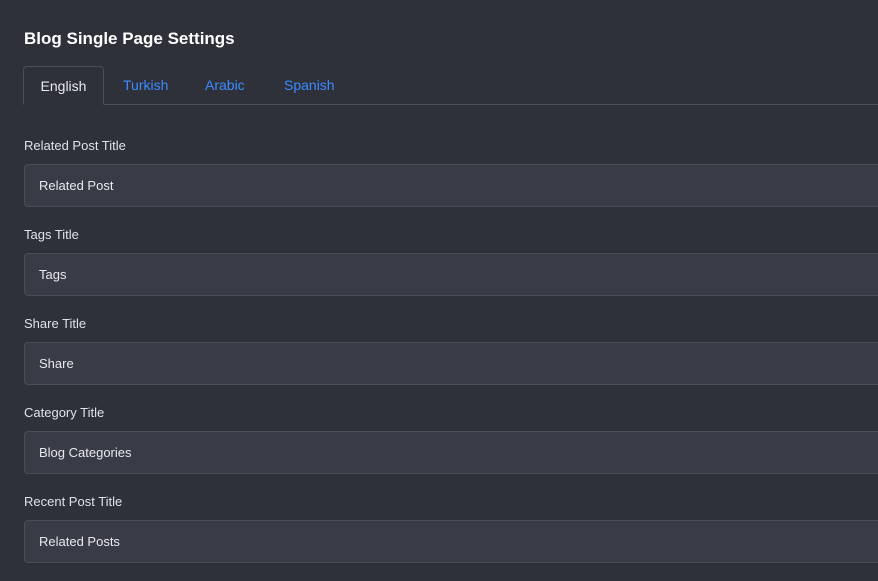 Image resolution: width=878 pixels, height=581 pixels. What do you see at coordinates (451, 541) in the screenshot?
I see `recent-post-title-input` at bounding box center [451, 541].